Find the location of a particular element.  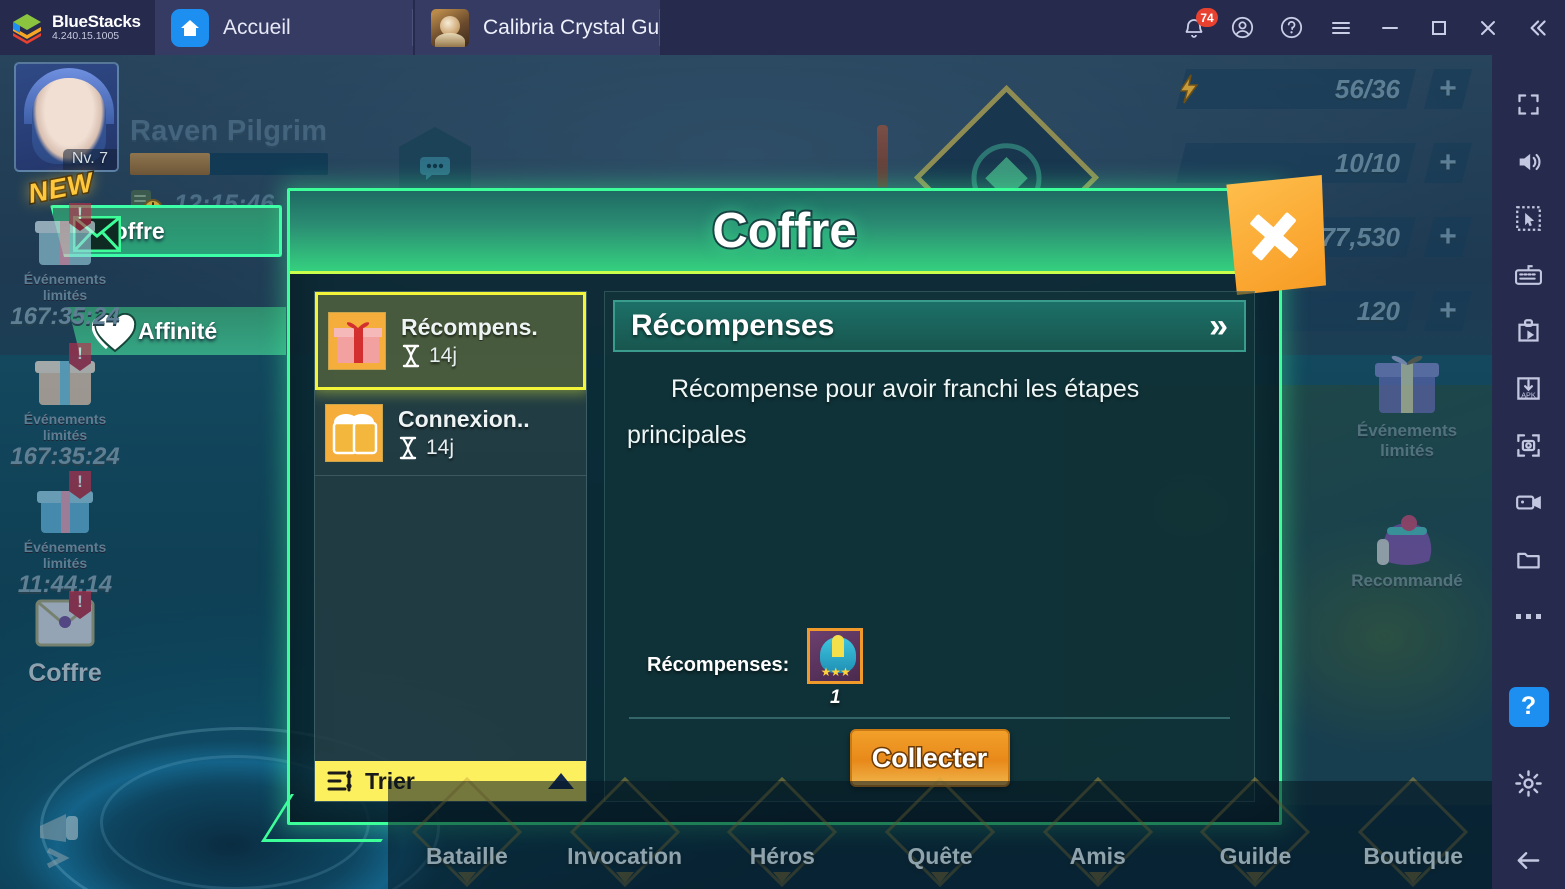

nav-item-boutique-label: Boutique is located at coordinates (1413, 856).